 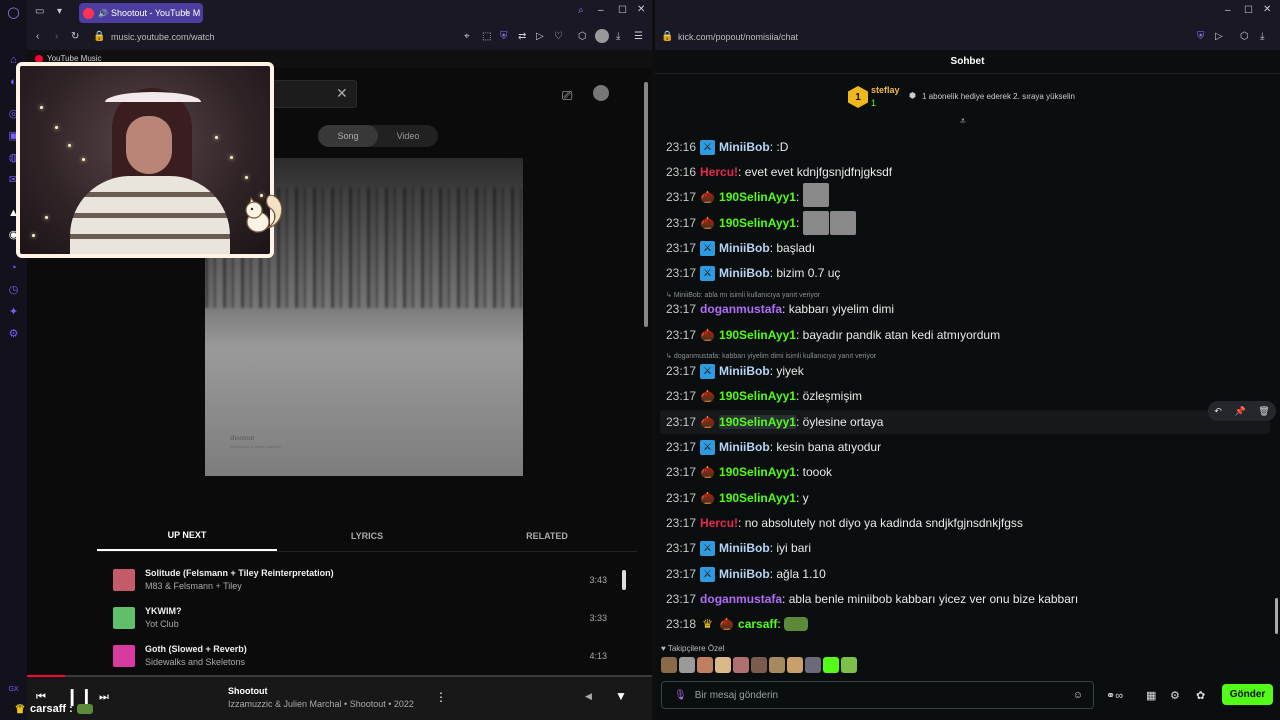 I want to click on chat-message: 23:17 ⚔ MiniiBob: yiyek, so click(x=735, y=371).